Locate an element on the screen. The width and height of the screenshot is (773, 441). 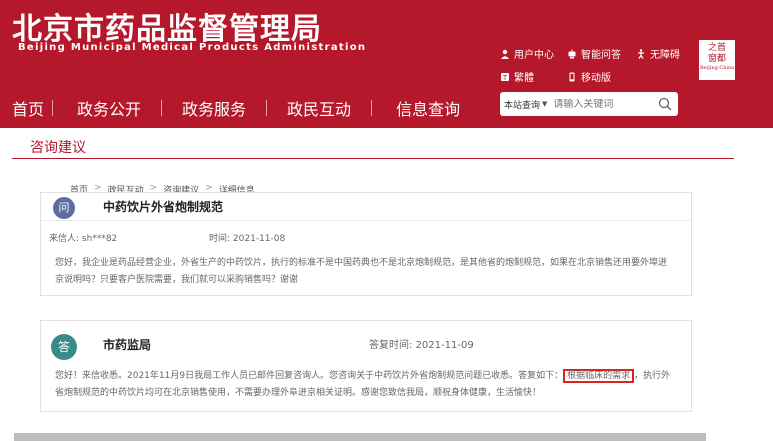
section-divider is located at coordinates (373, 158).